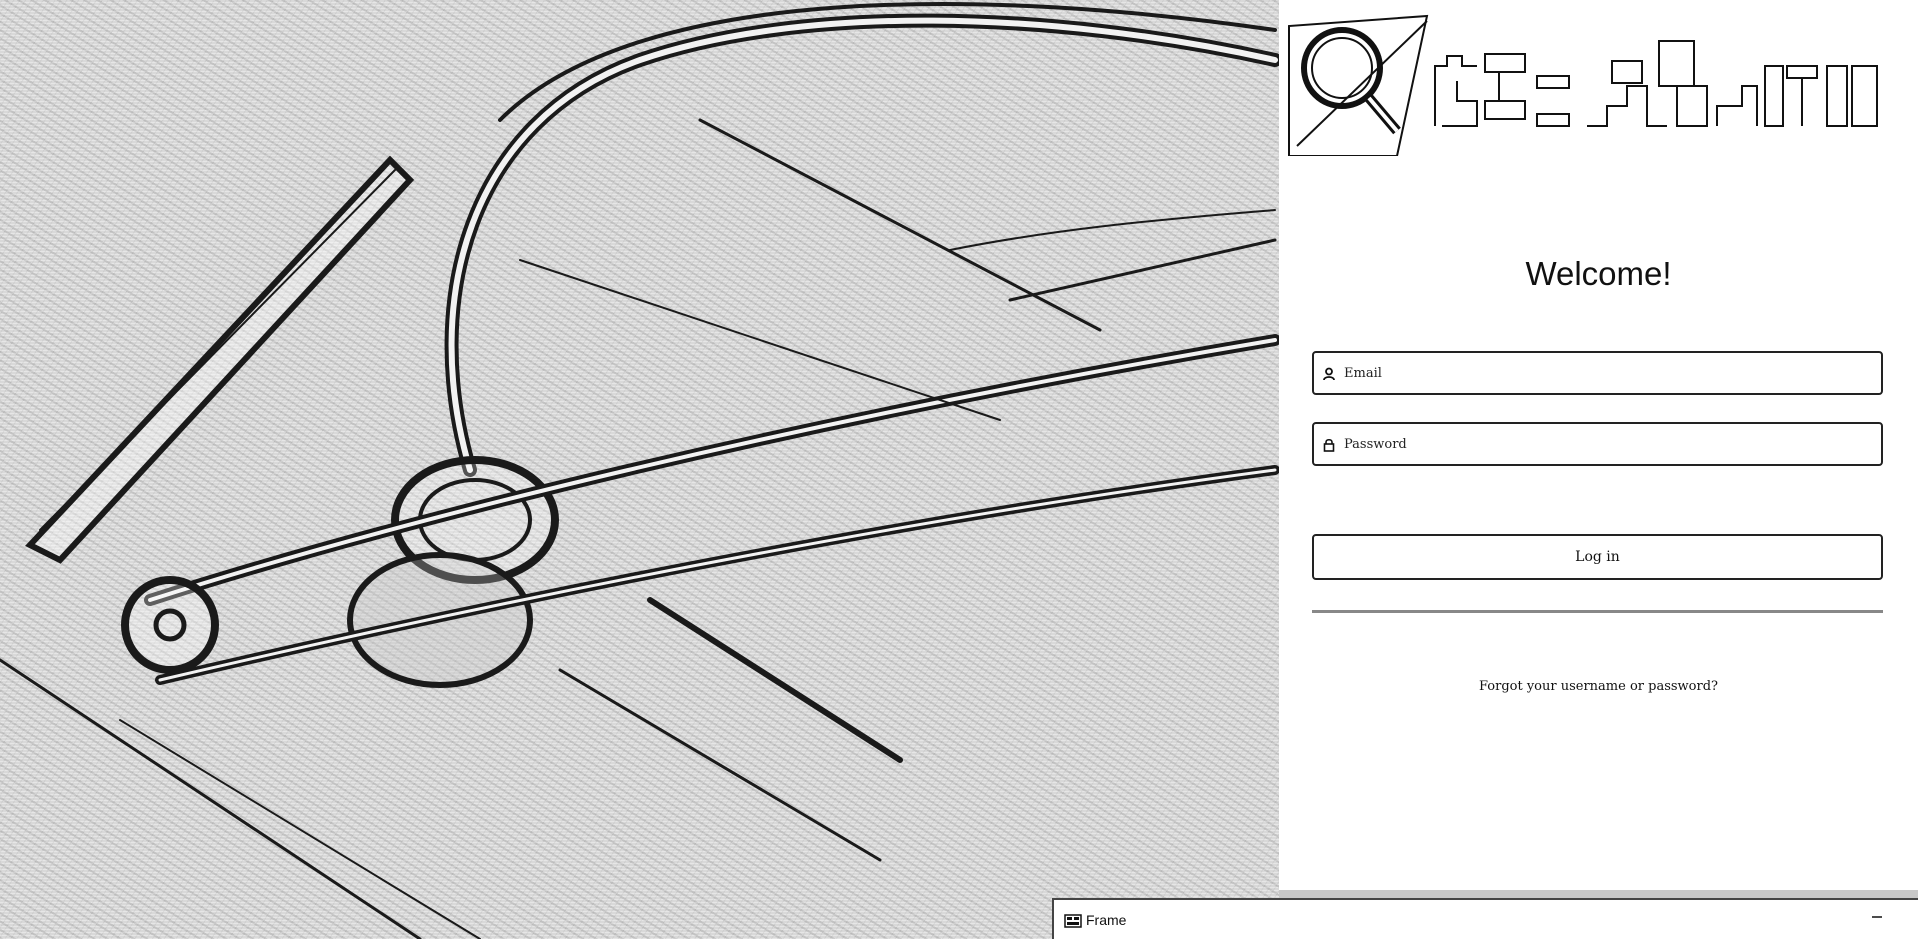 The height and width of the screenshot is (939, 1918). I want to click on forgot-credentials-link: Forgot your username or password?, so click(1598, 686).